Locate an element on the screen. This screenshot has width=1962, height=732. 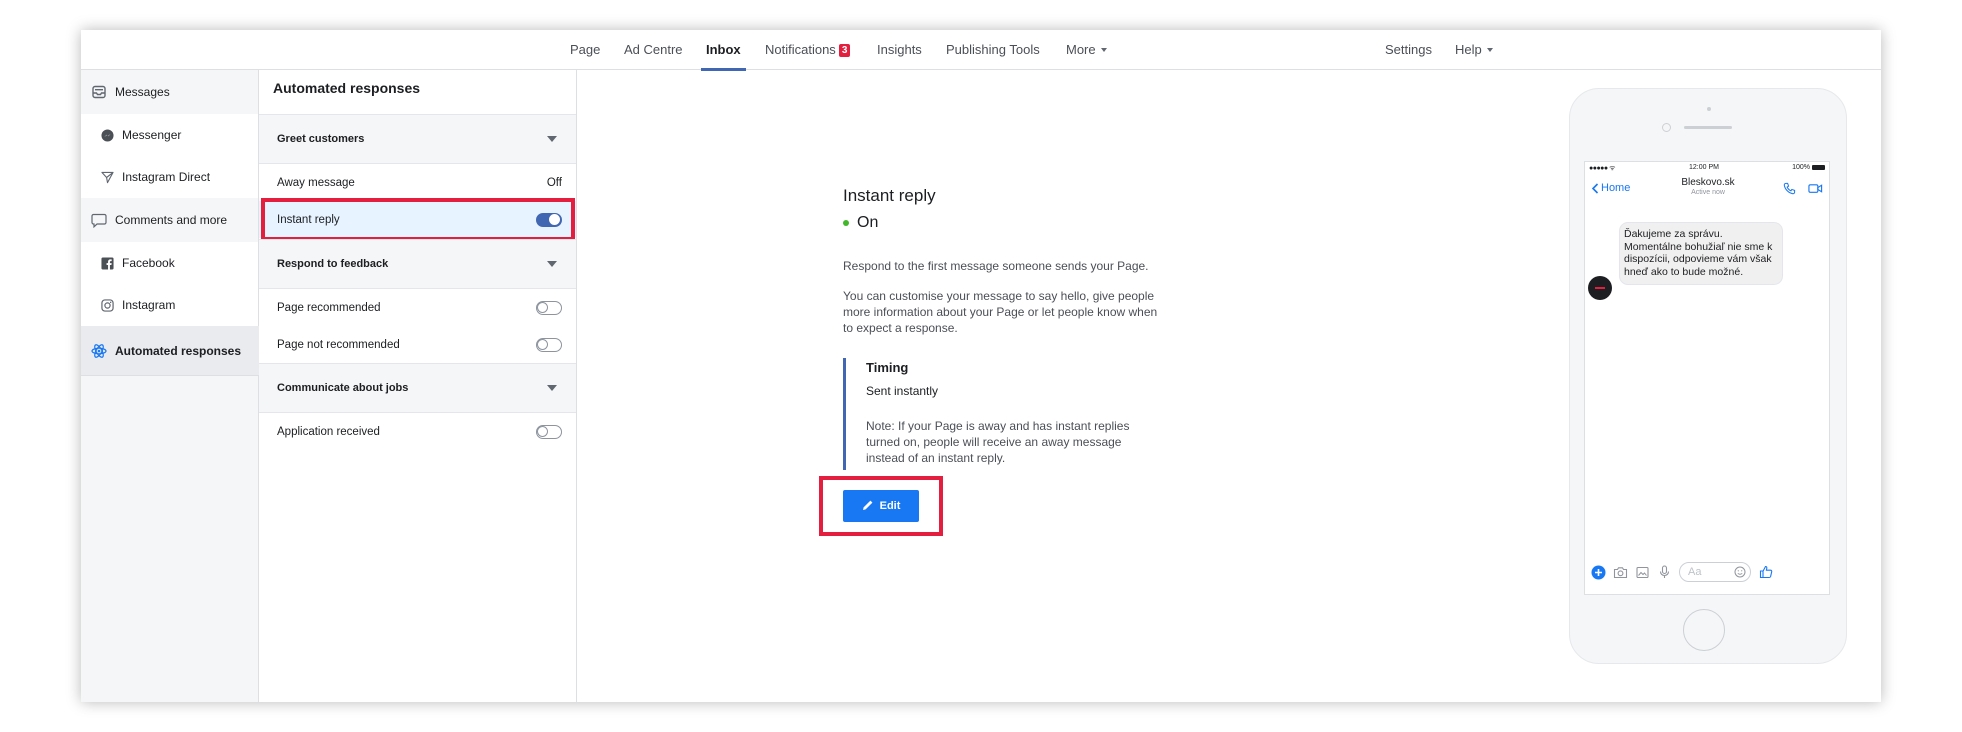
sidebar-label: Messages is located at coordinates (142, 92).